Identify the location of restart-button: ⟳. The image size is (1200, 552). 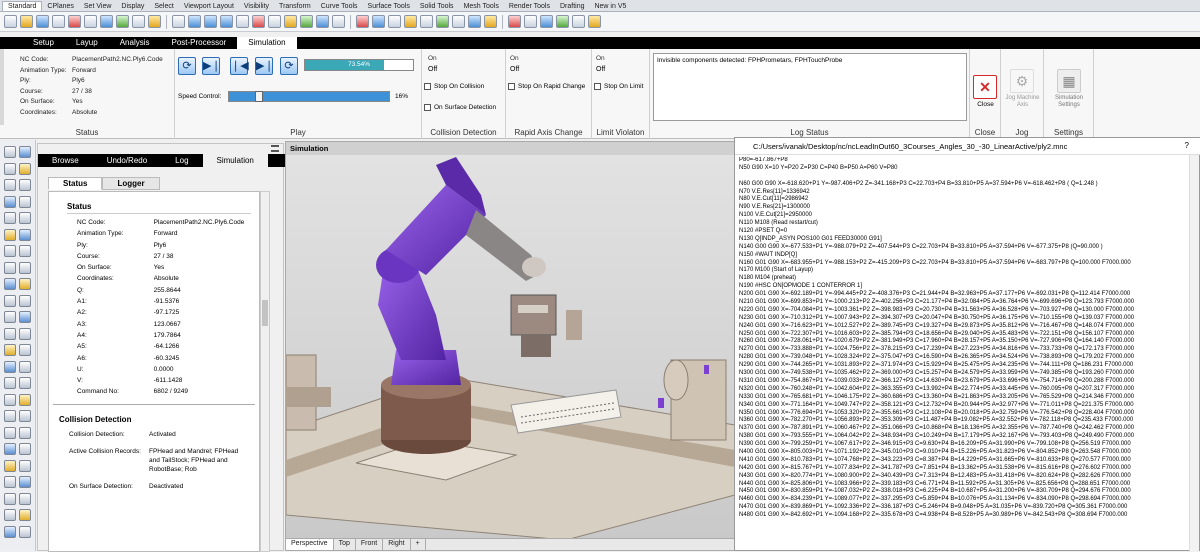
(187, 66).